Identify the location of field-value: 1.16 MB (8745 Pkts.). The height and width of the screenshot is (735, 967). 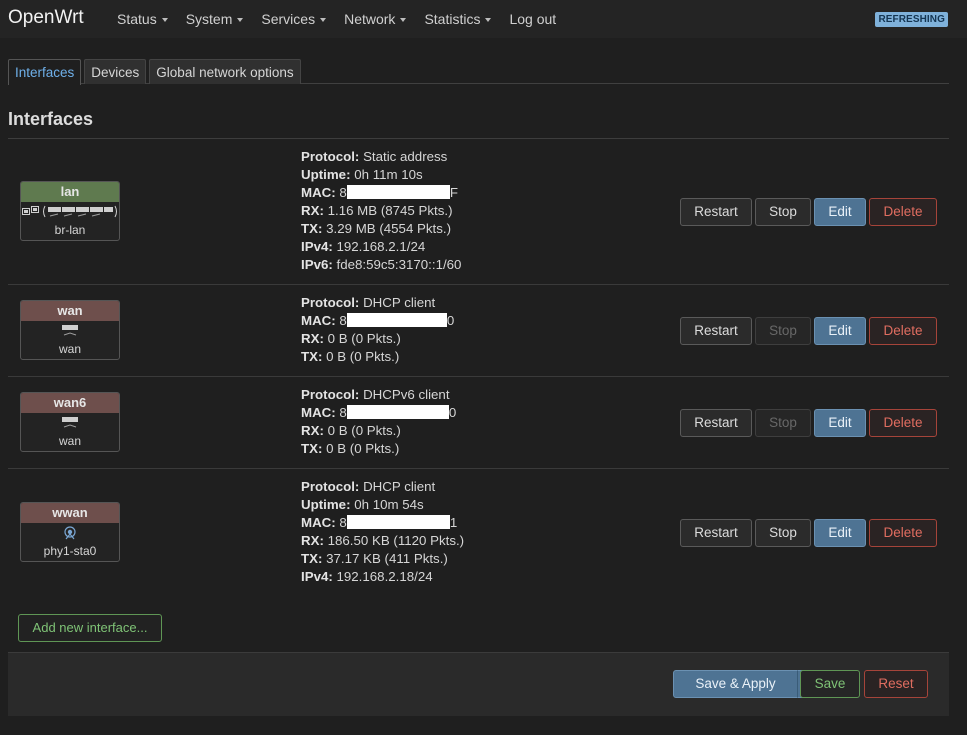
(390, 210).